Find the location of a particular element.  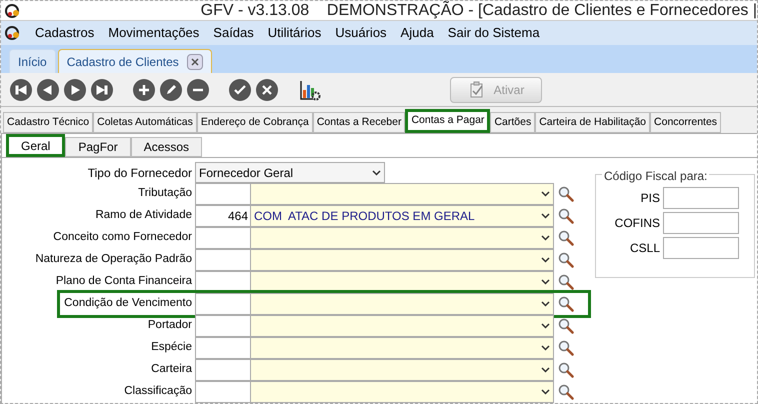

menu-item: Movimentações is located at coordinates (154, 33).